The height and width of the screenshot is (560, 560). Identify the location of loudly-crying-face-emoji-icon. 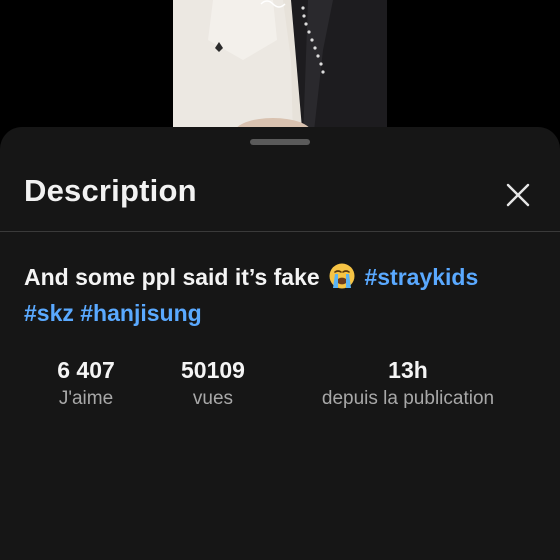
(342, 276).